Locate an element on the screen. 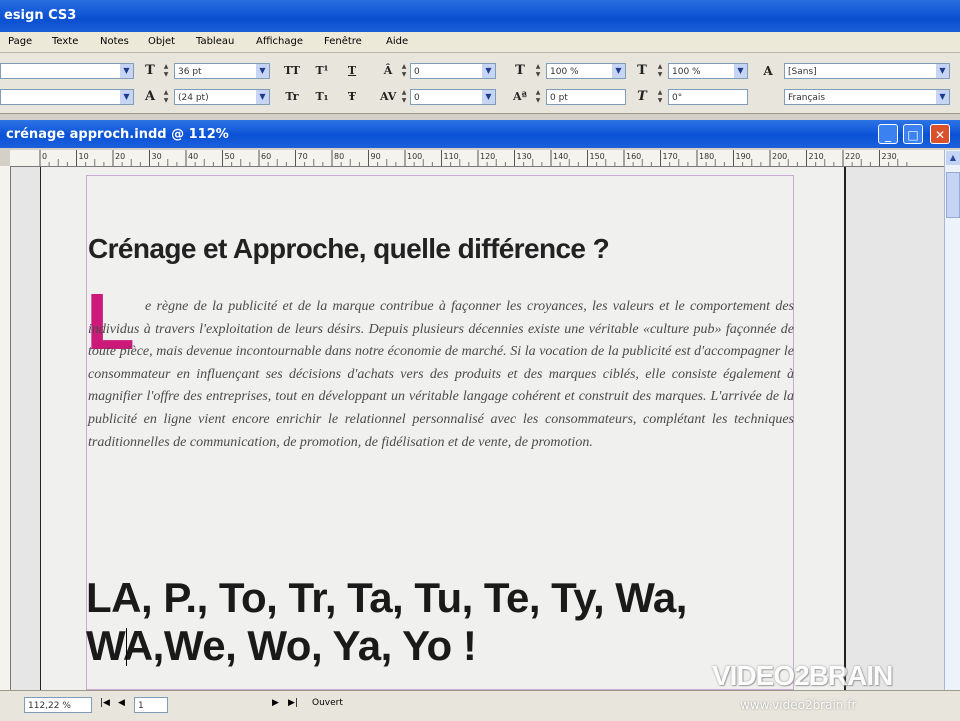  character-style-field: [Sans] ▼ is located at coordinates (867, 71).